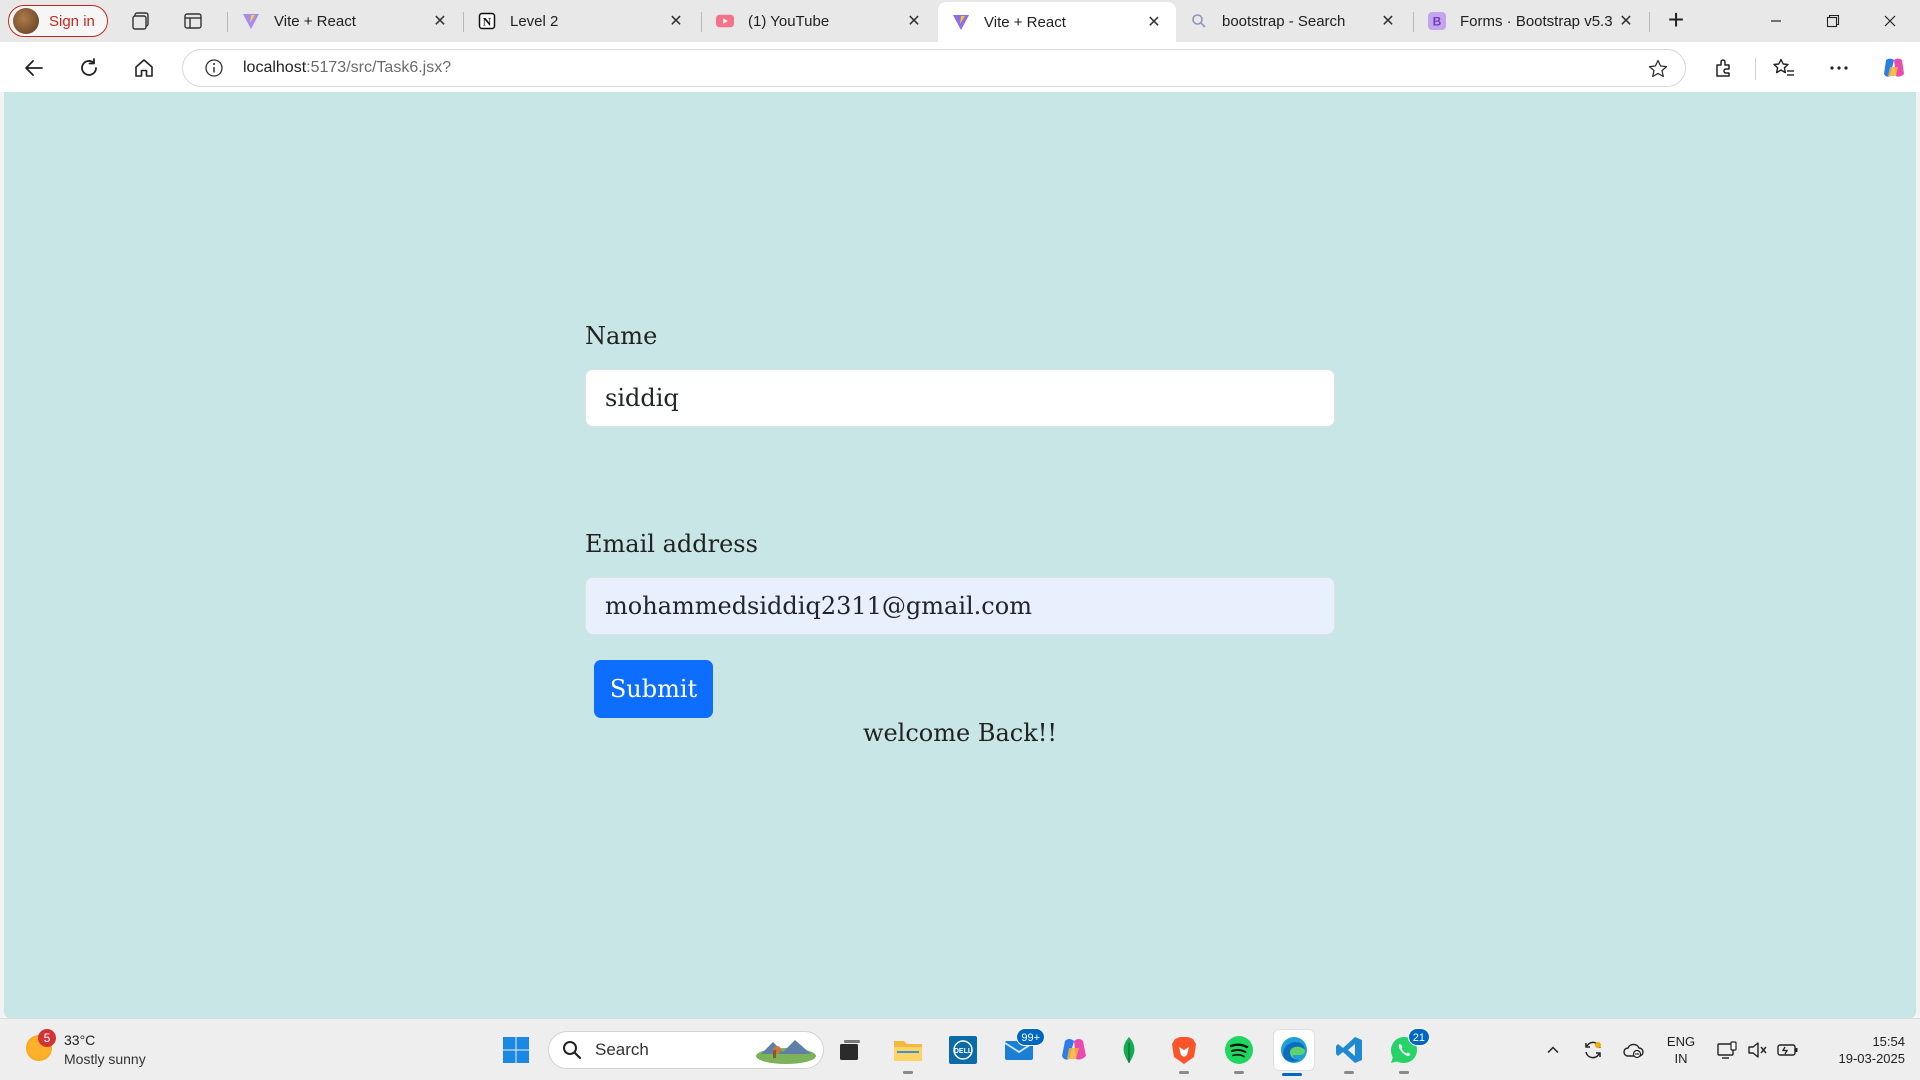 The height and width of the screenshot is (1080, 1920). Describe the element at coordinates (1872, 1058) in the screenshot. I see `clock-date: 19-03-2025` at that location.